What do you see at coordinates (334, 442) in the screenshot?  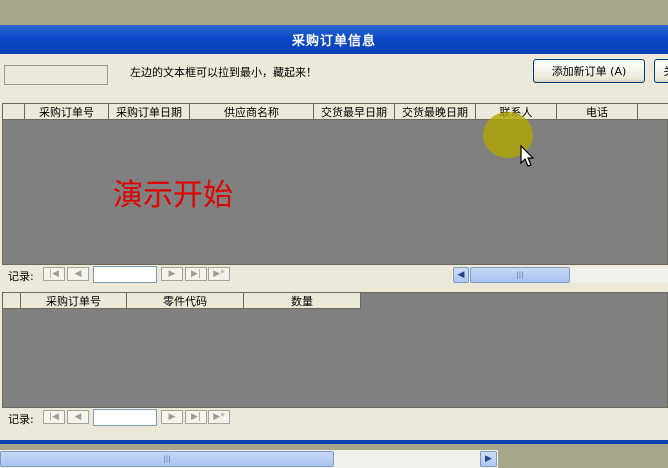 I see `bottom-separator` at bounding box center [334, 442].